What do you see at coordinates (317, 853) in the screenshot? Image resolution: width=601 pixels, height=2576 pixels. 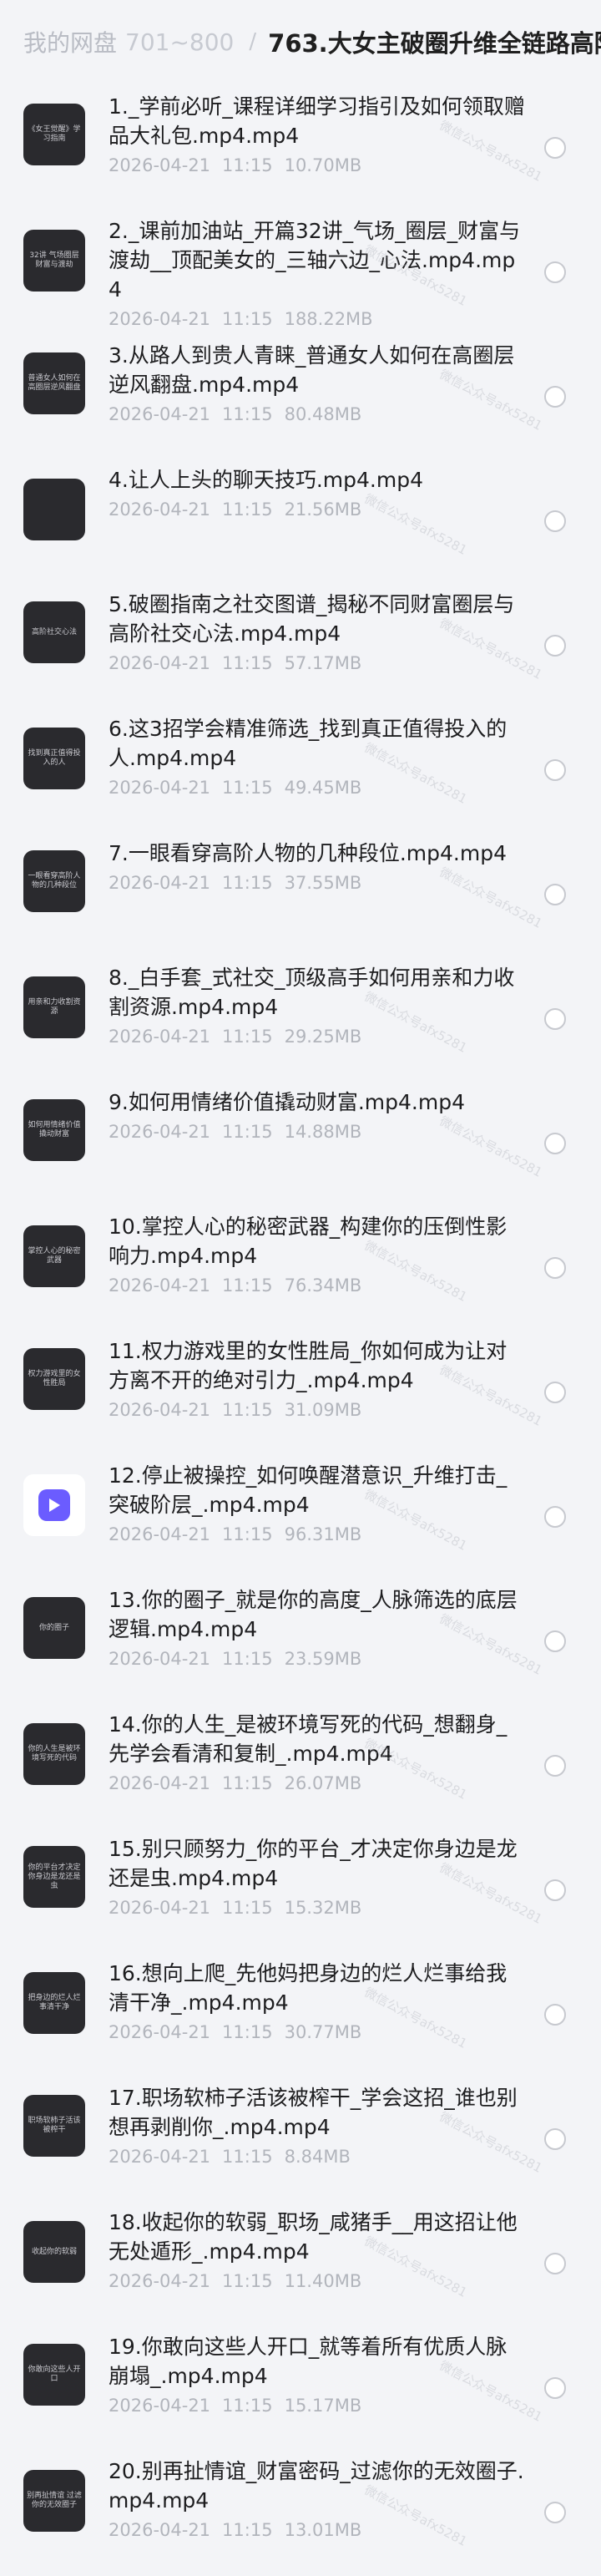 I see `file-name: 7.一眼看穿高阶人物的几种段位.mp4.mp4` at bounding box center [317, 853].